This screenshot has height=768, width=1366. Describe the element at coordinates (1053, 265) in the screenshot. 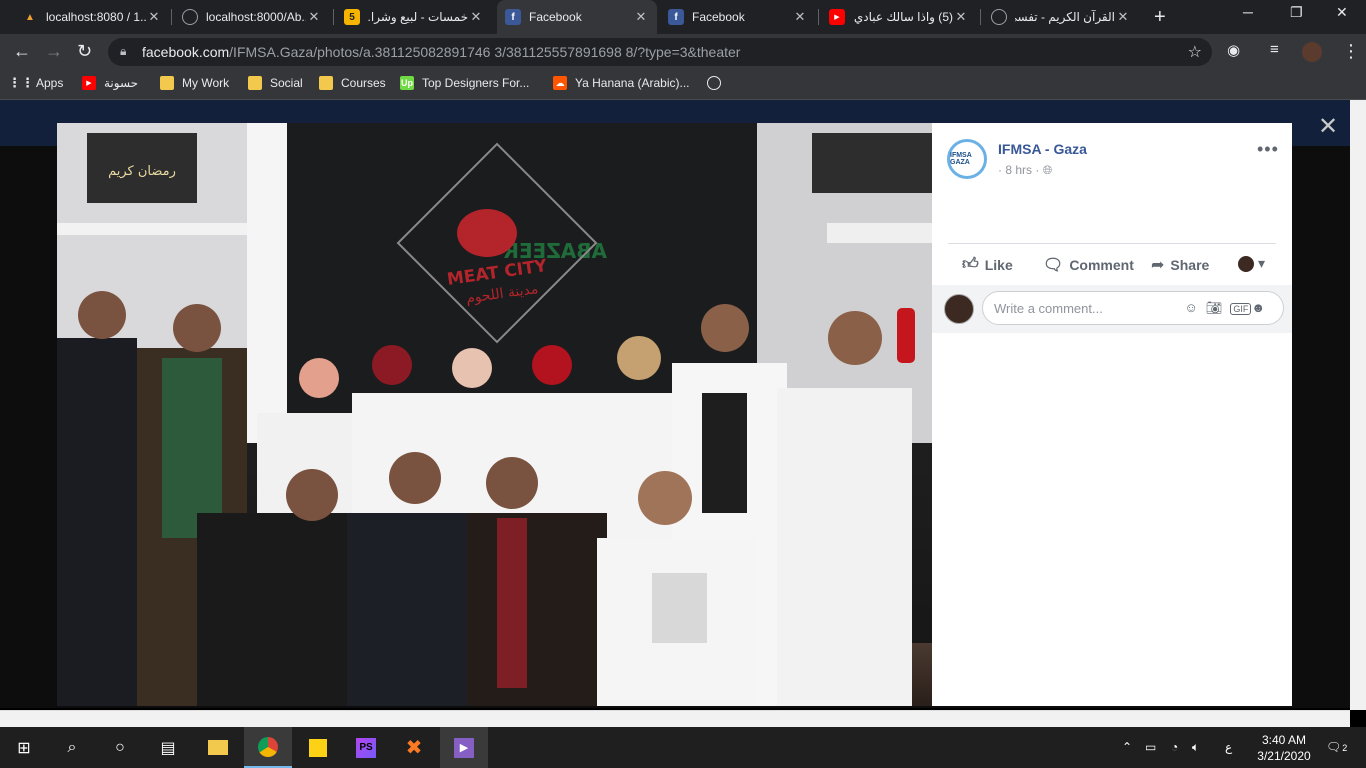

I see `comment-bubble-icon: 🗨︎` at that location.